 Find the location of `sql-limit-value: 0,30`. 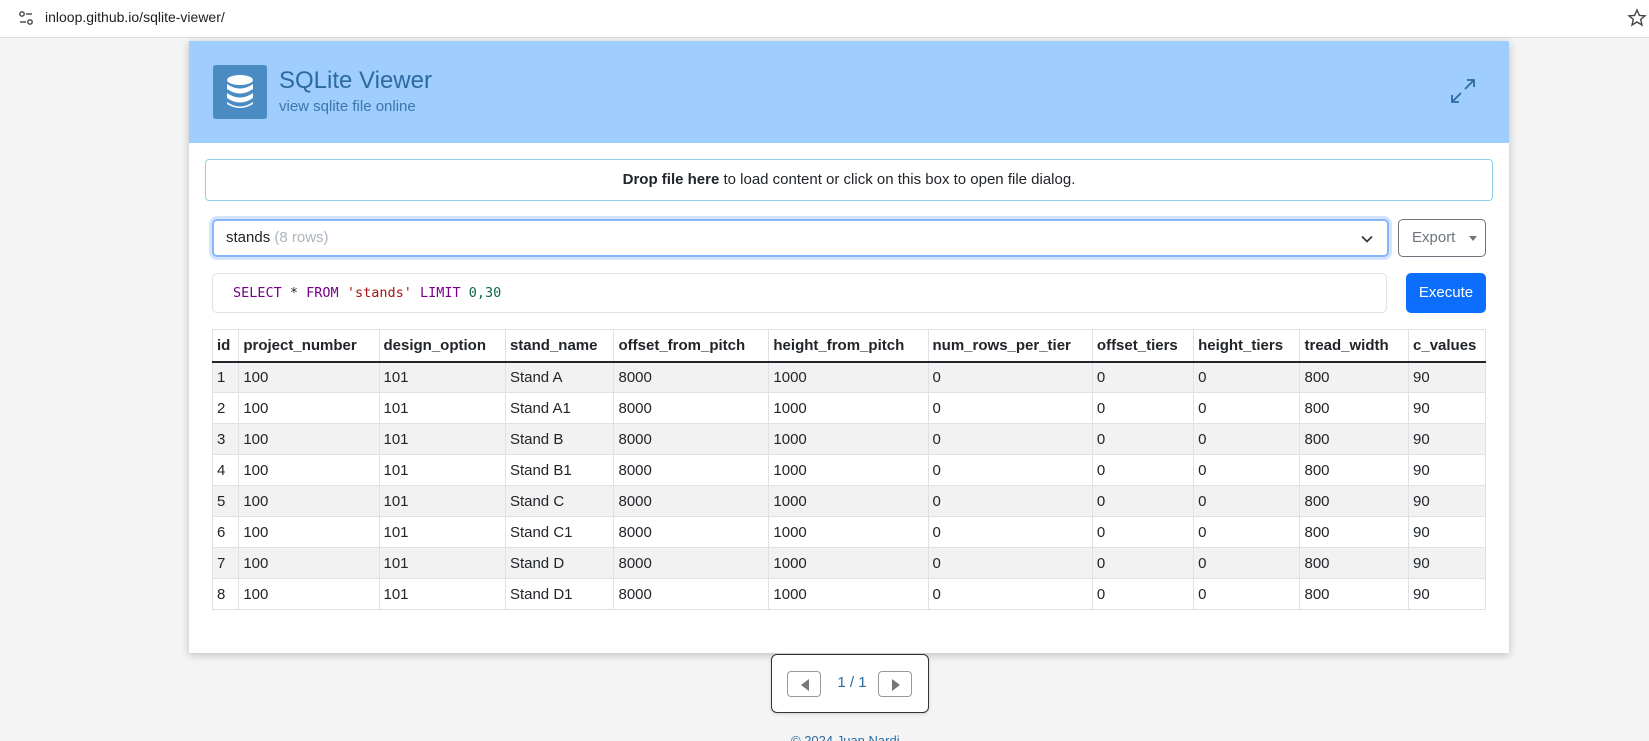

sql-limit-value: 0,30 is located at coordinates (485, 293).